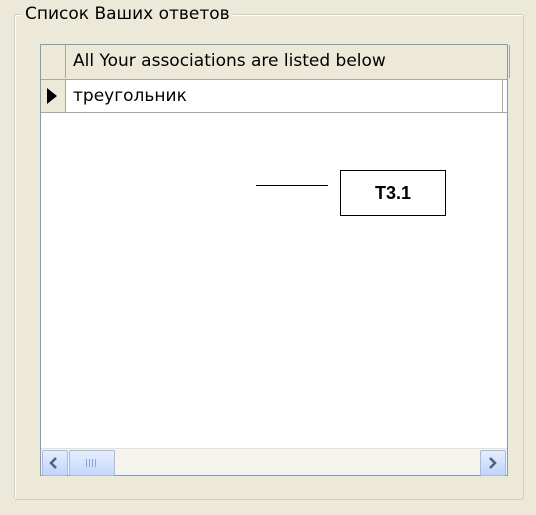 This screenshot has height=515, width=536. What do you see at coordinates (287, 96) in the screenshot?
I see `association-cell: треугольник` at bounding box center [287, 96].